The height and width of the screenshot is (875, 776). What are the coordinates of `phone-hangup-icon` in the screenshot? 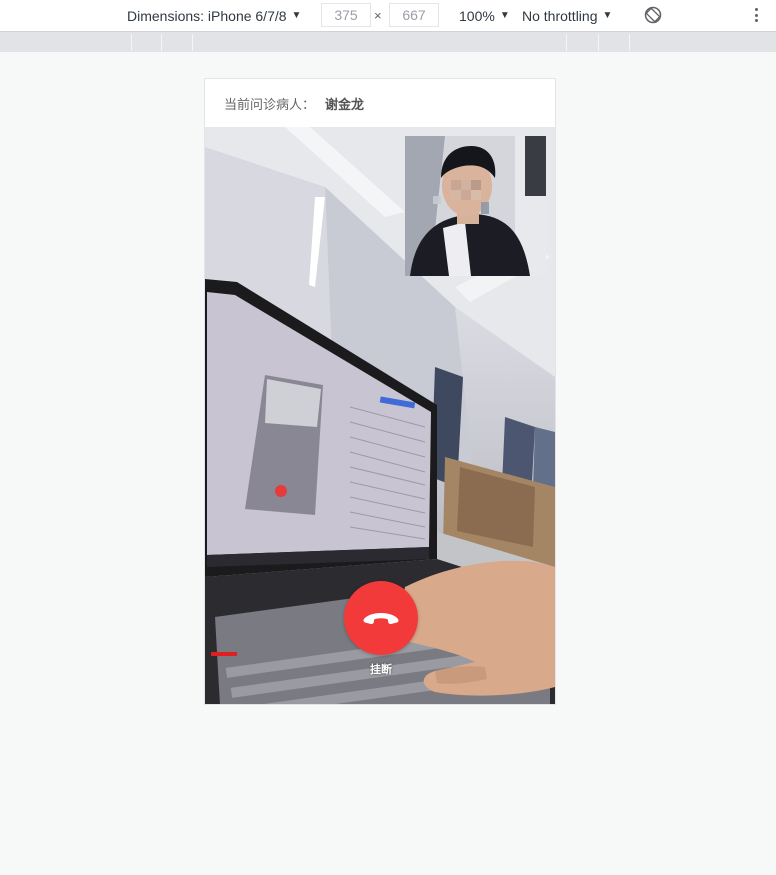 It's located at (381, 619).